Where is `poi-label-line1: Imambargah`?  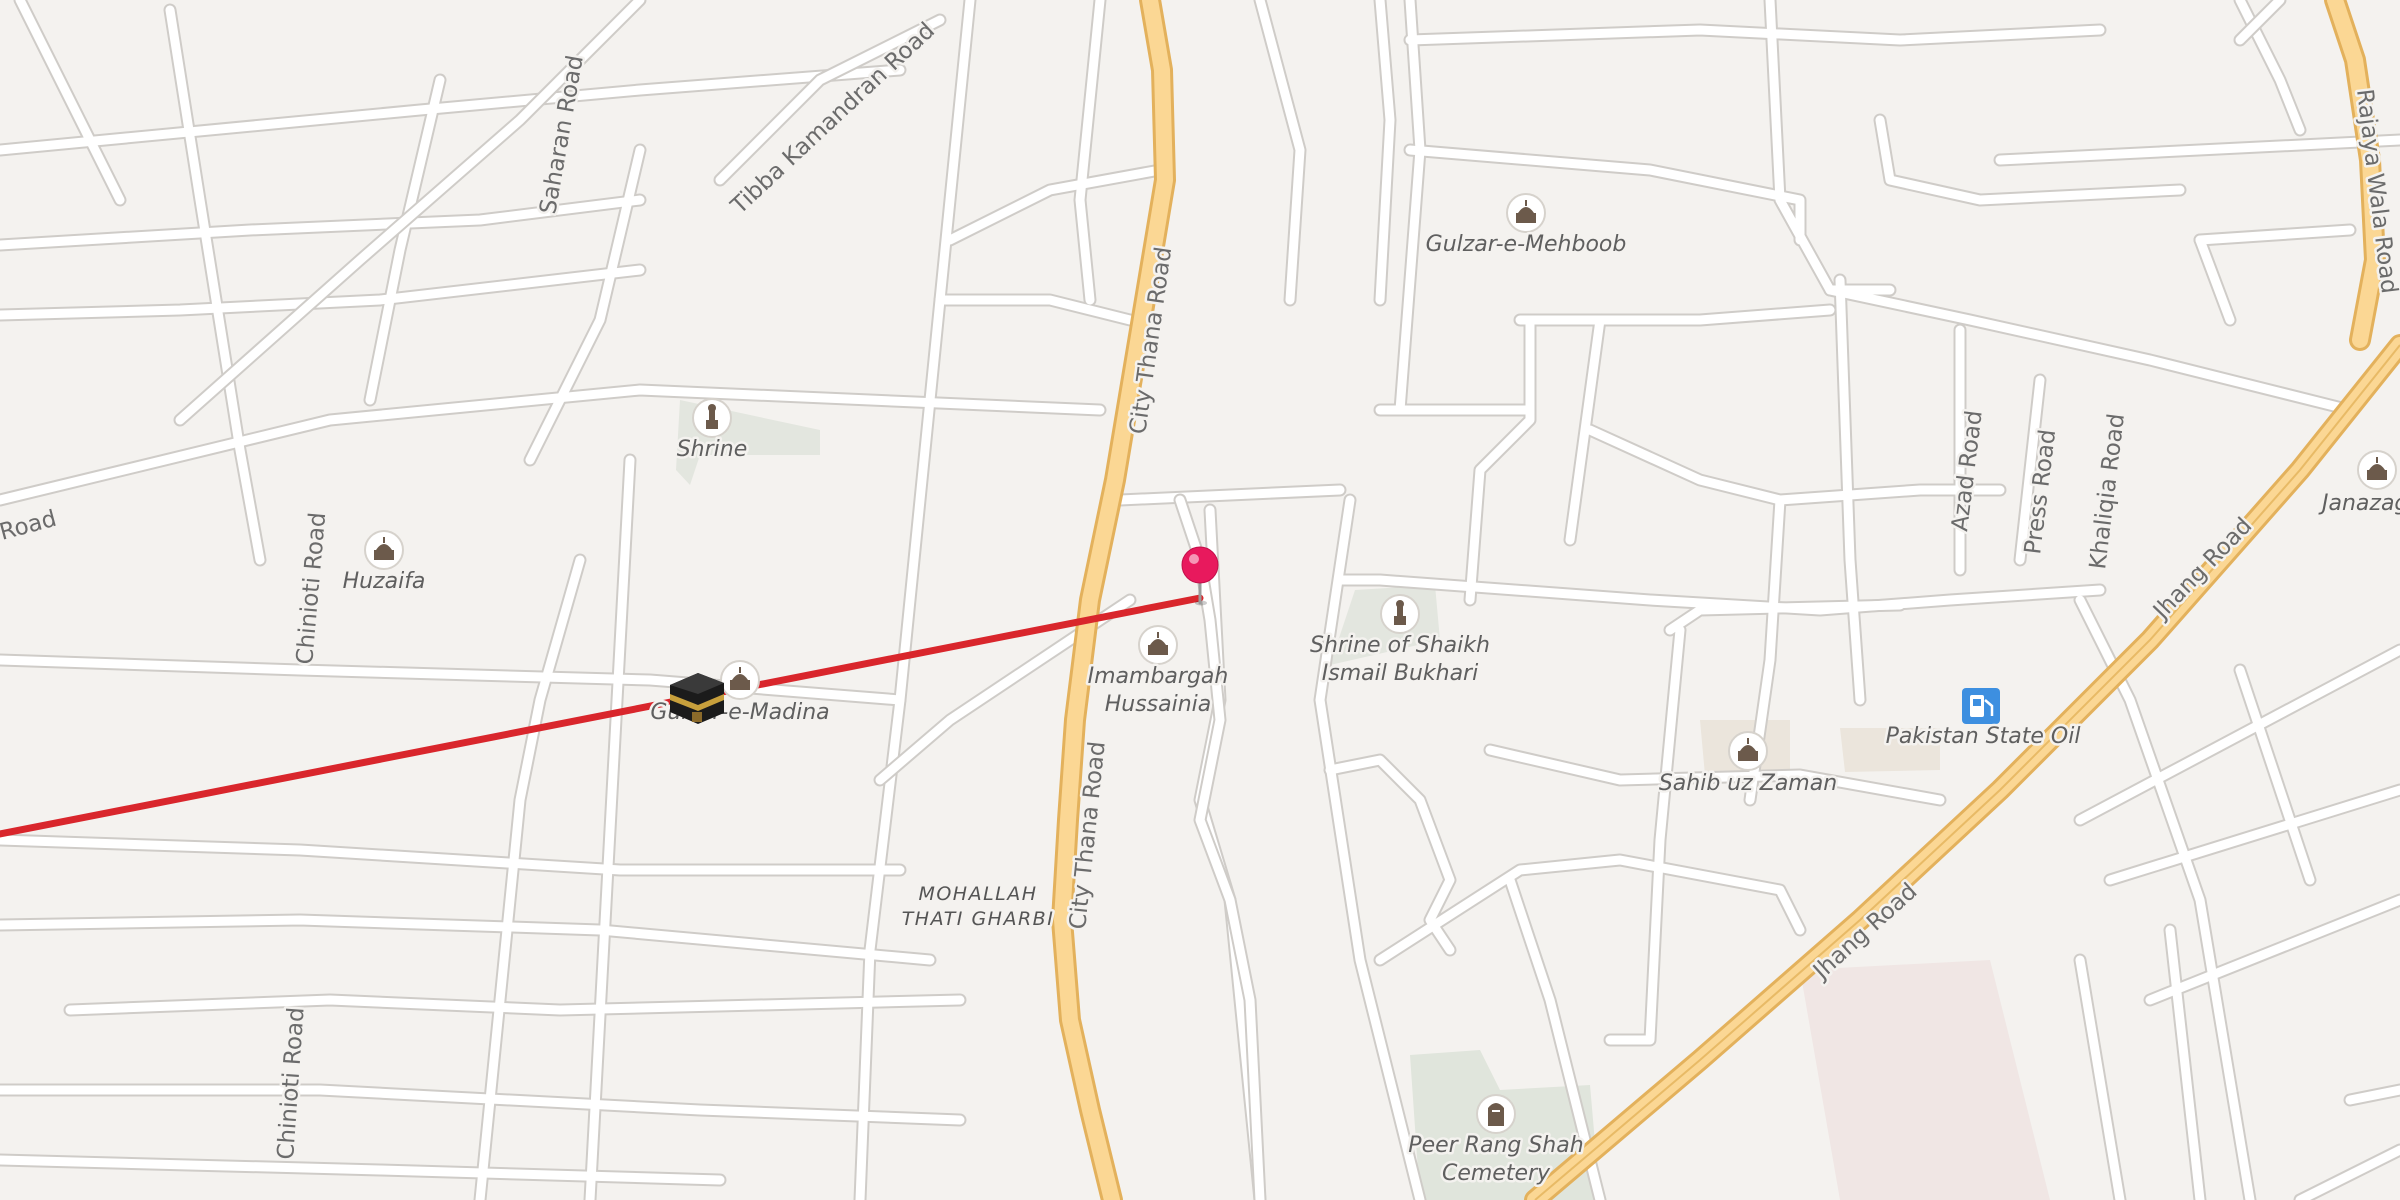
poi-label-line1: Imambargah is located at coordinates (1158, 676).